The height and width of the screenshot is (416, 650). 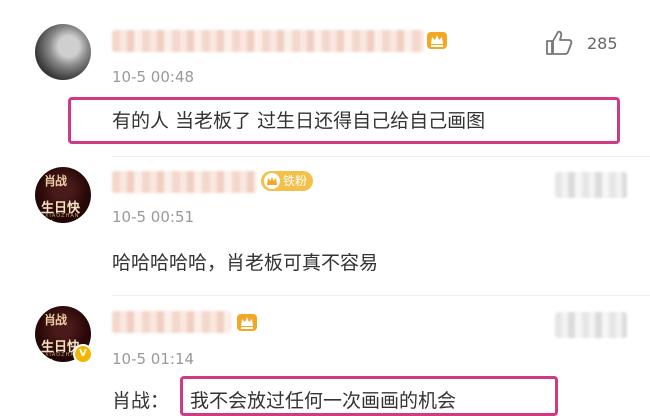 What do you see at coordinates (295, 181) in the screenshot?
I see `badge-label: 铁粉` at bounding box center [295, 181].